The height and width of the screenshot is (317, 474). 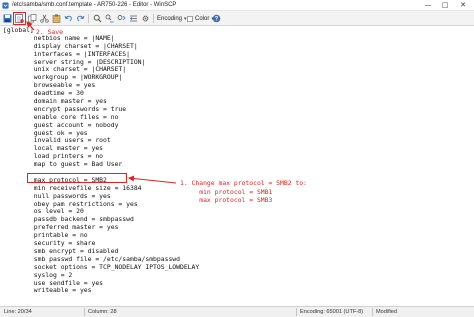 I want to click on clipboard-icon, so click(x=56, y=18).